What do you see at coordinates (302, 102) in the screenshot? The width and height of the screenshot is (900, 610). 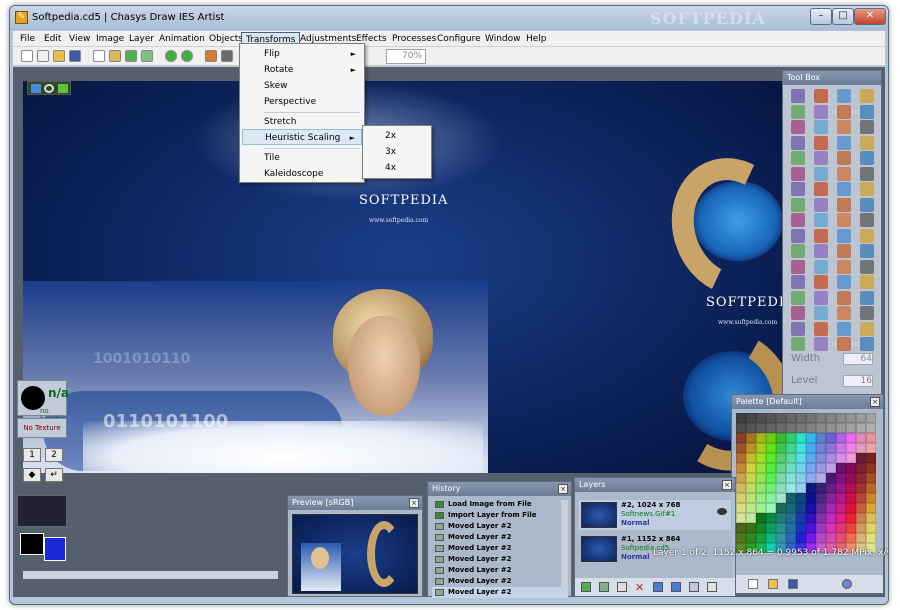 I see `menu-item-perspective: Perspective` at bounding box center [302, 102].